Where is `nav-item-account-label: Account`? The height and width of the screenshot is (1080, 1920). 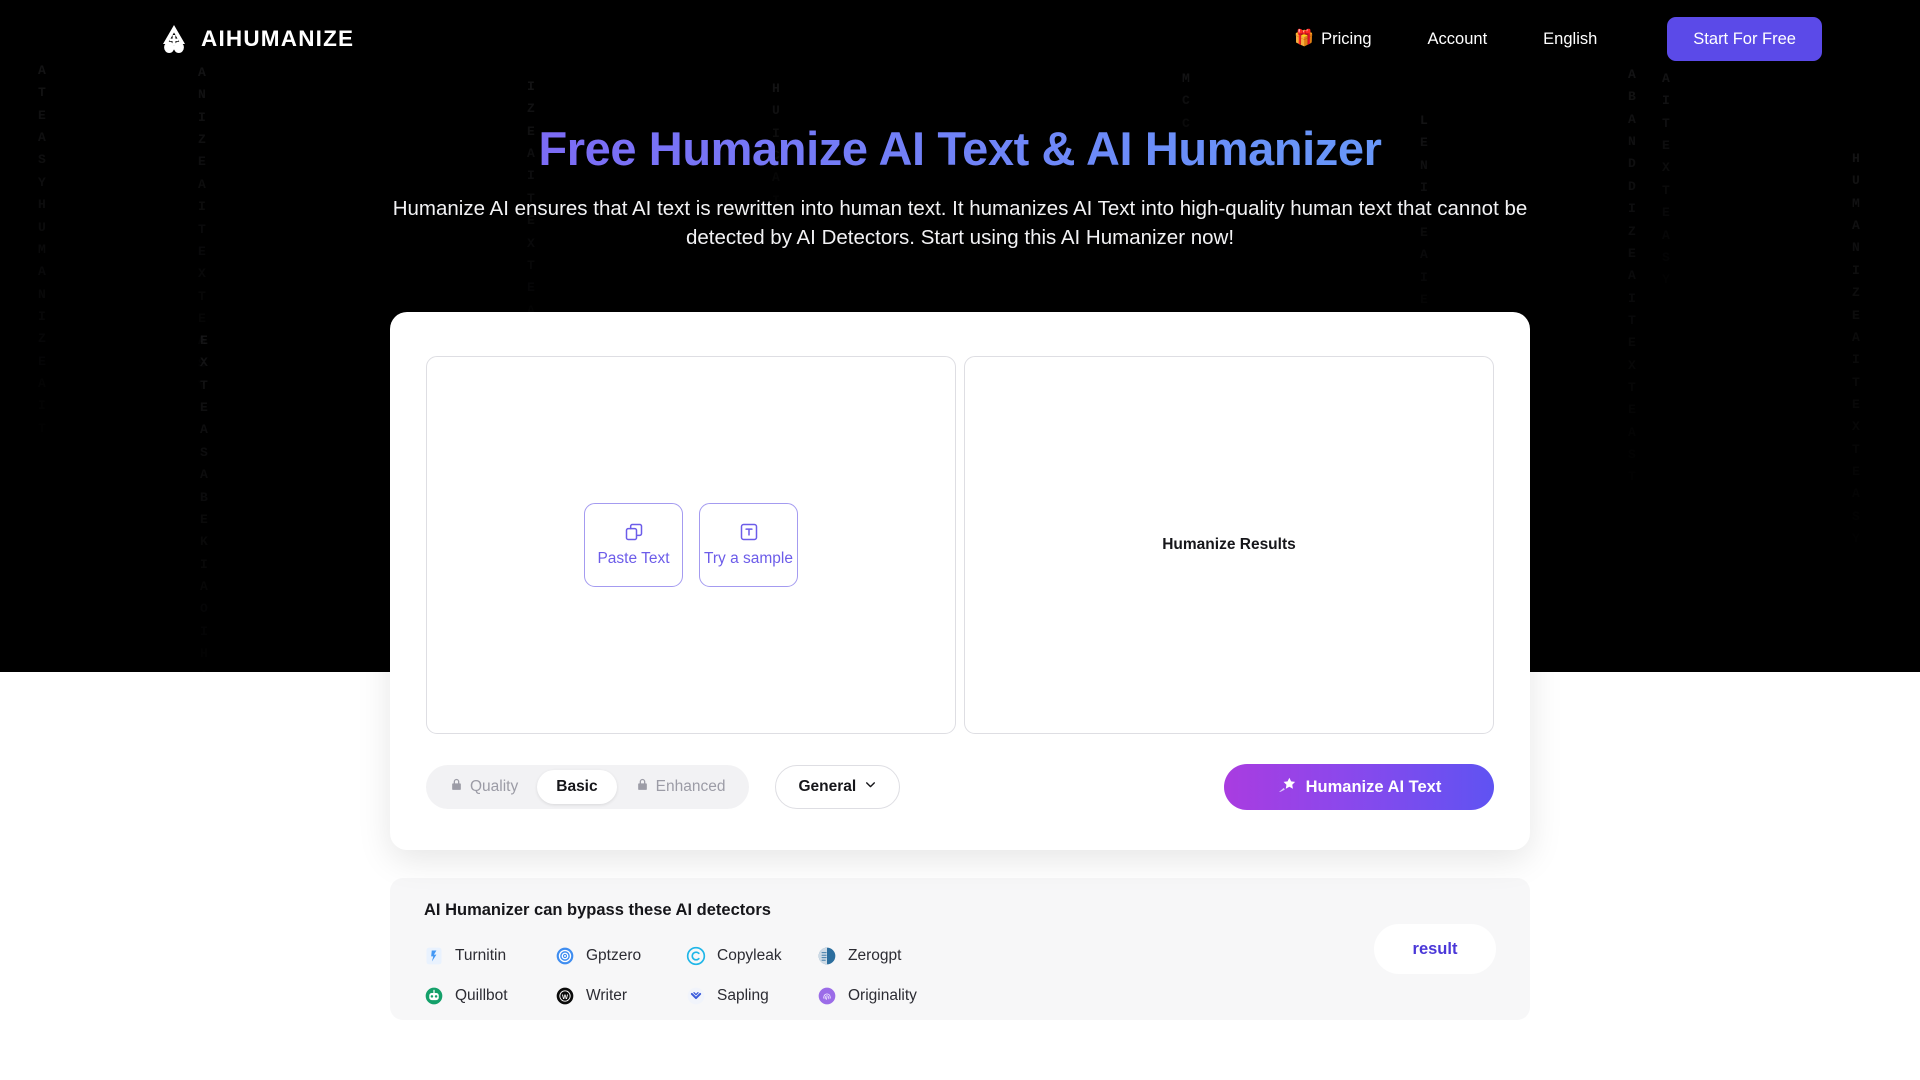
nav-item-account-label: Account is located at coordinates (1457, 38).